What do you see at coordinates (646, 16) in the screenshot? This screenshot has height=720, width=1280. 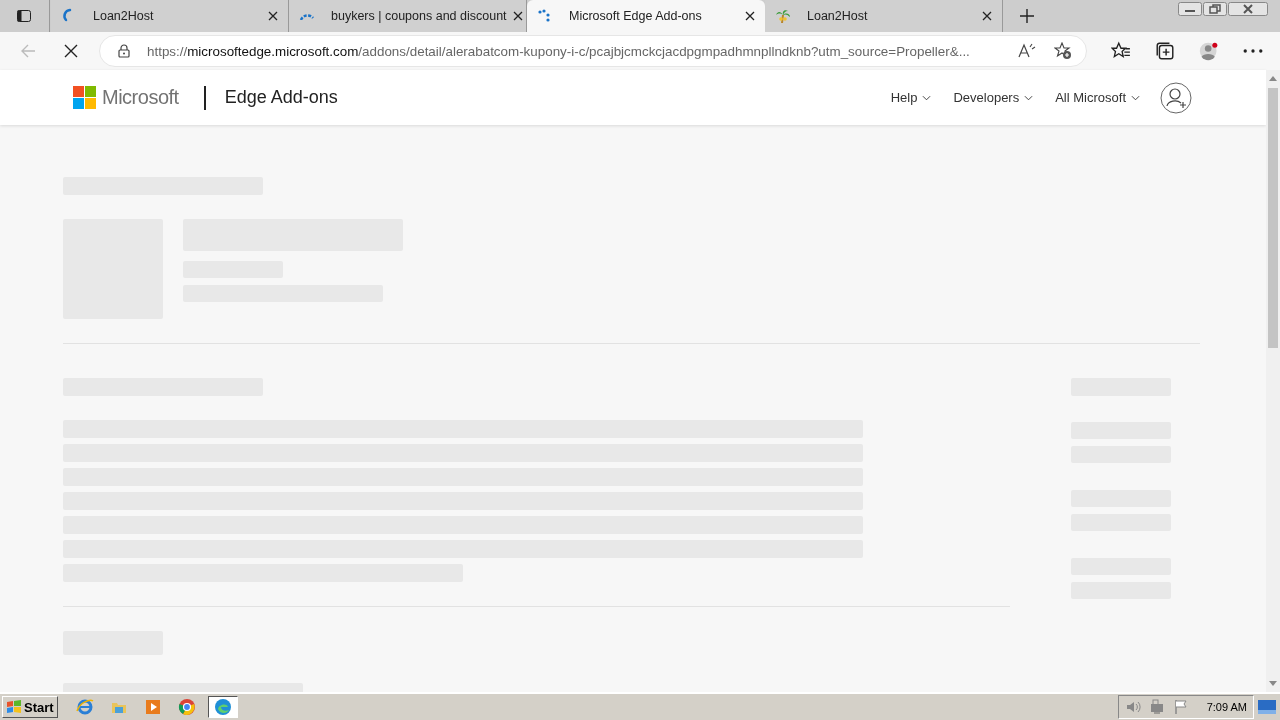 I see `browser-tab: Microsoft Edge Add-ons` at bounding box center [646, 16].